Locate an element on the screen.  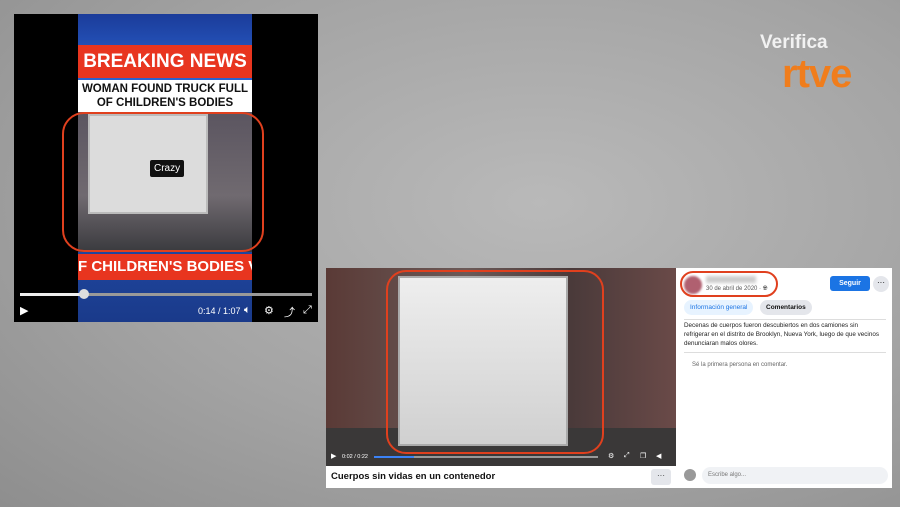
news-ticker: F CHILDREN'S BODIES V is located at coordinates (165, 267).